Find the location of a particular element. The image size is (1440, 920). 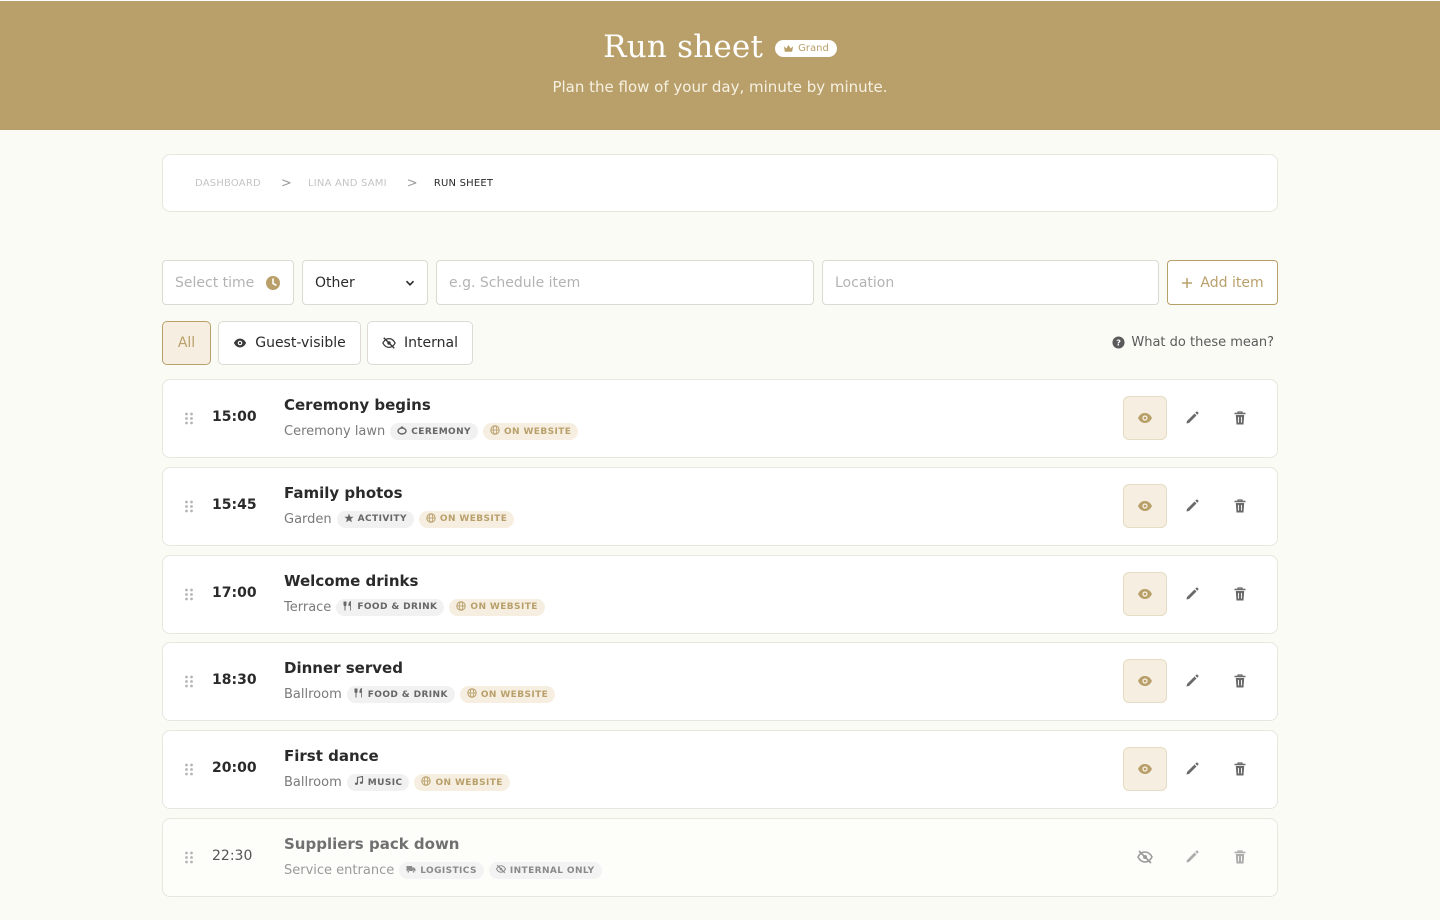

filter-guest-visible-label: Guest-visible is located at coordinates (300, 343).